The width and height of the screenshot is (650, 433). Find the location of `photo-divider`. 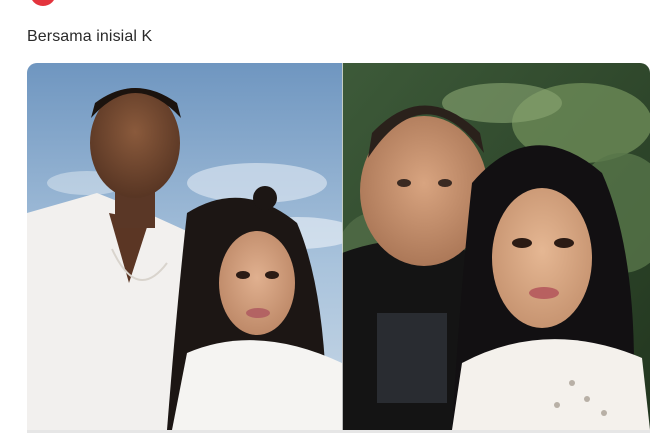

photo-divider is located at coordinates (342, 246).